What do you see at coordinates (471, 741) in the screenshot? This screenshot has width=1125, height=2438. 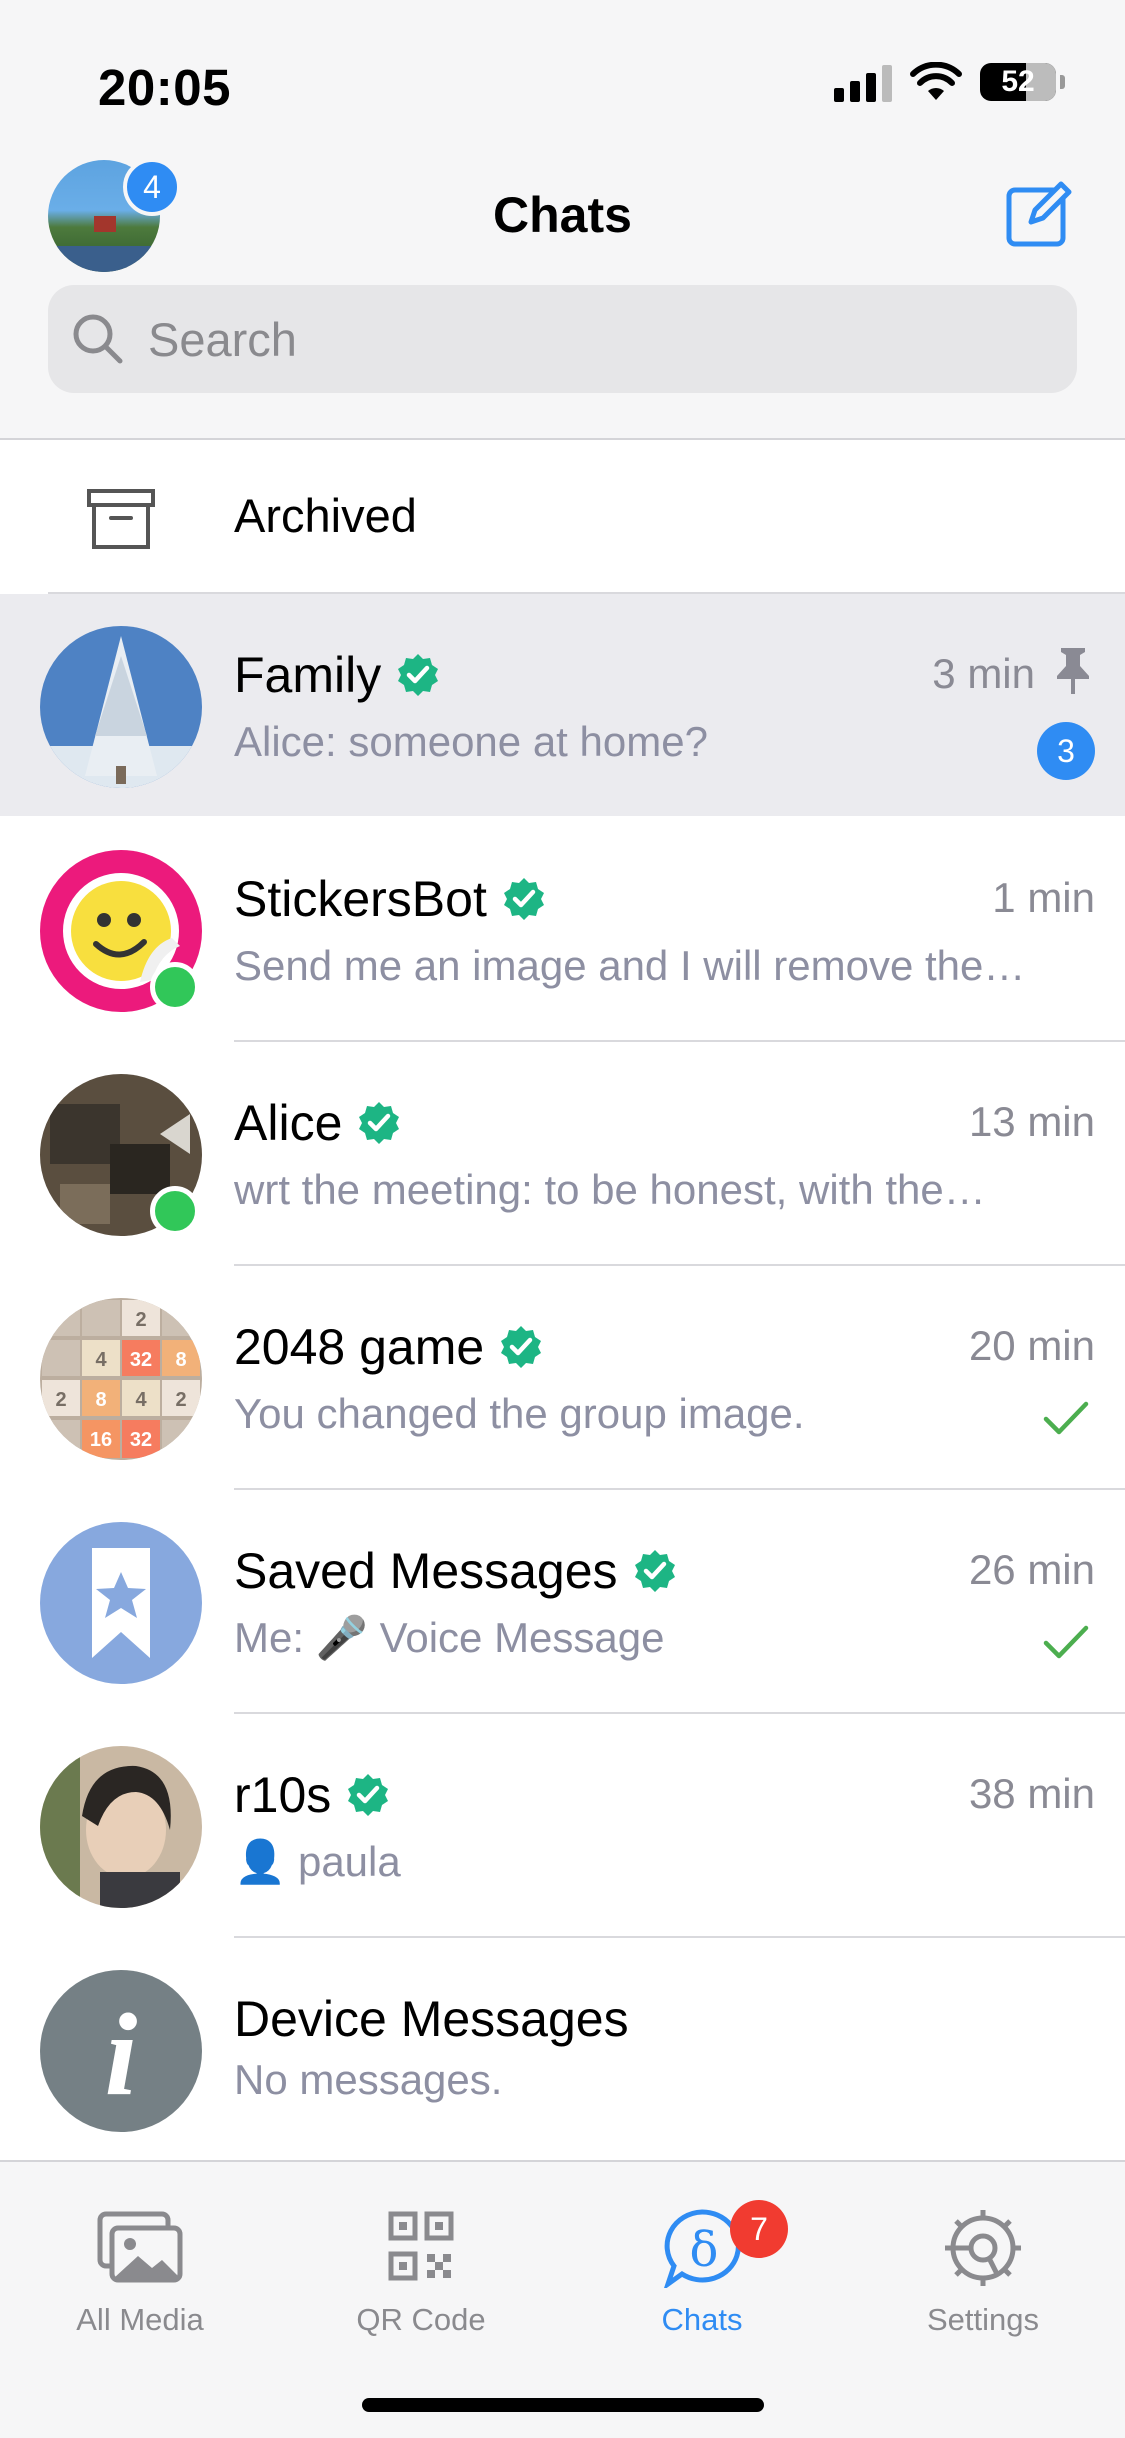 I see `chat-preview: Alice: someone at home?` at bounding box center [471, 741].